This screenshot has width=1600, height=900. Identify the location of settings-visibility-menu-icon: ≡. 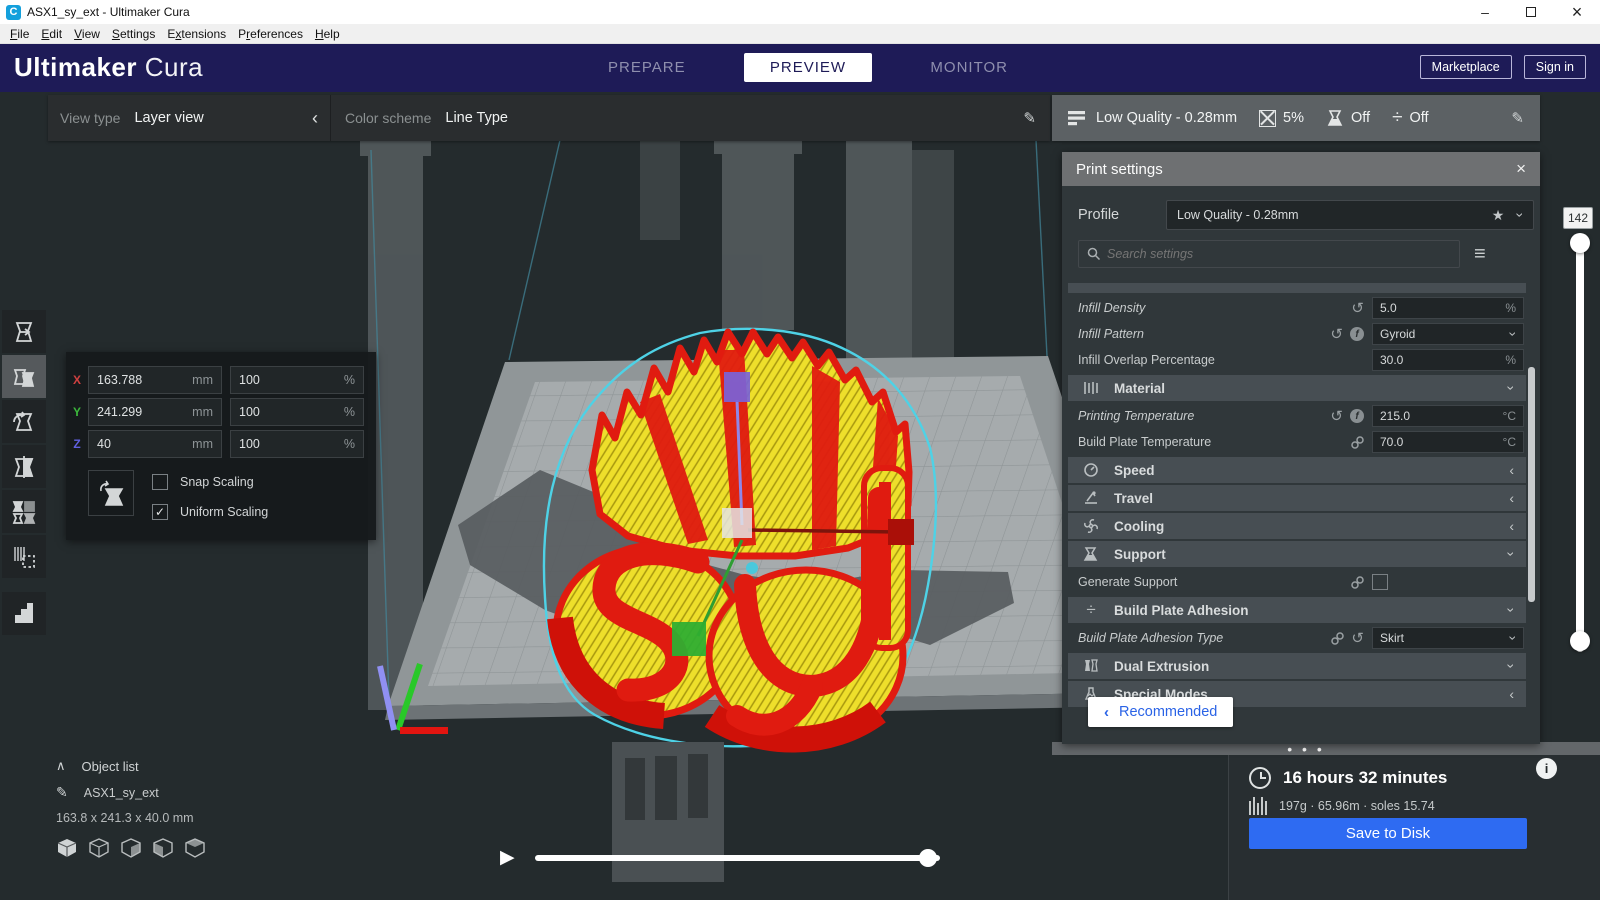
(1480, 254).